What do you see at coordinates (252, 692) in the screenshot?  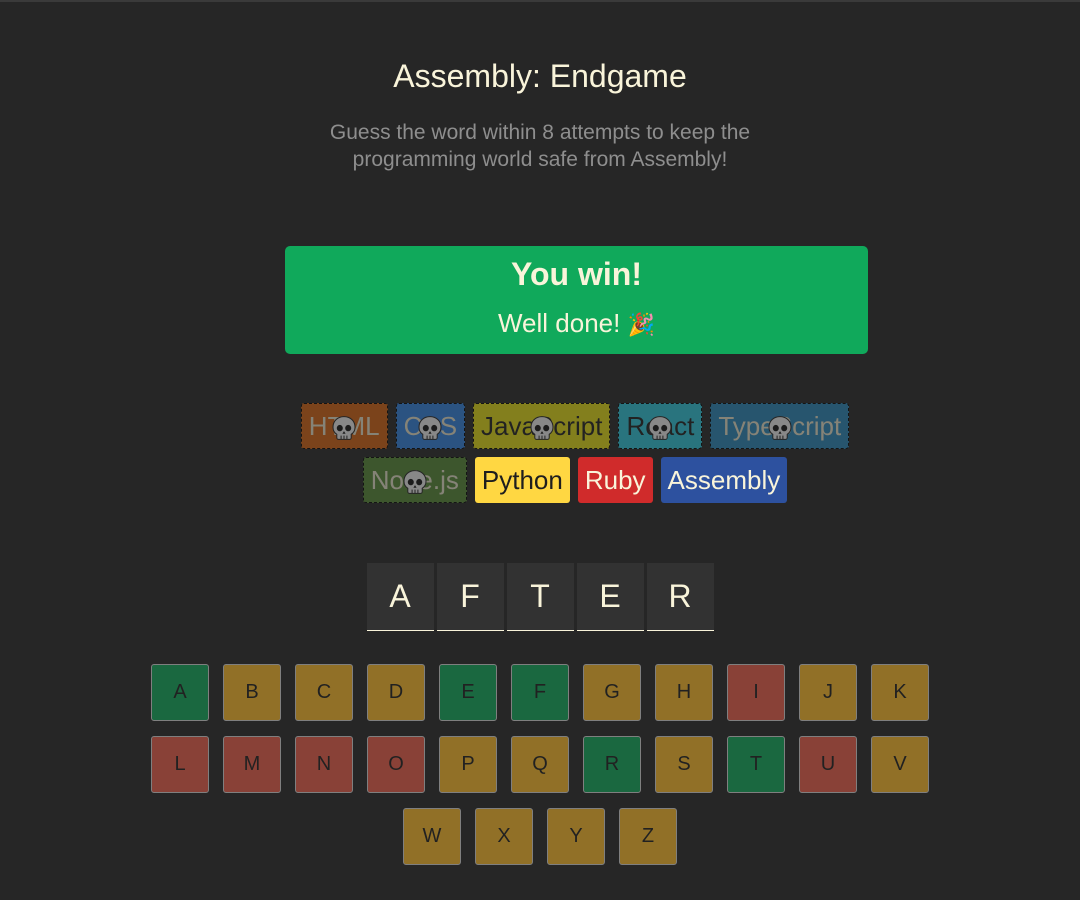 I see `key-b: B` at bounding box center [252, 692].